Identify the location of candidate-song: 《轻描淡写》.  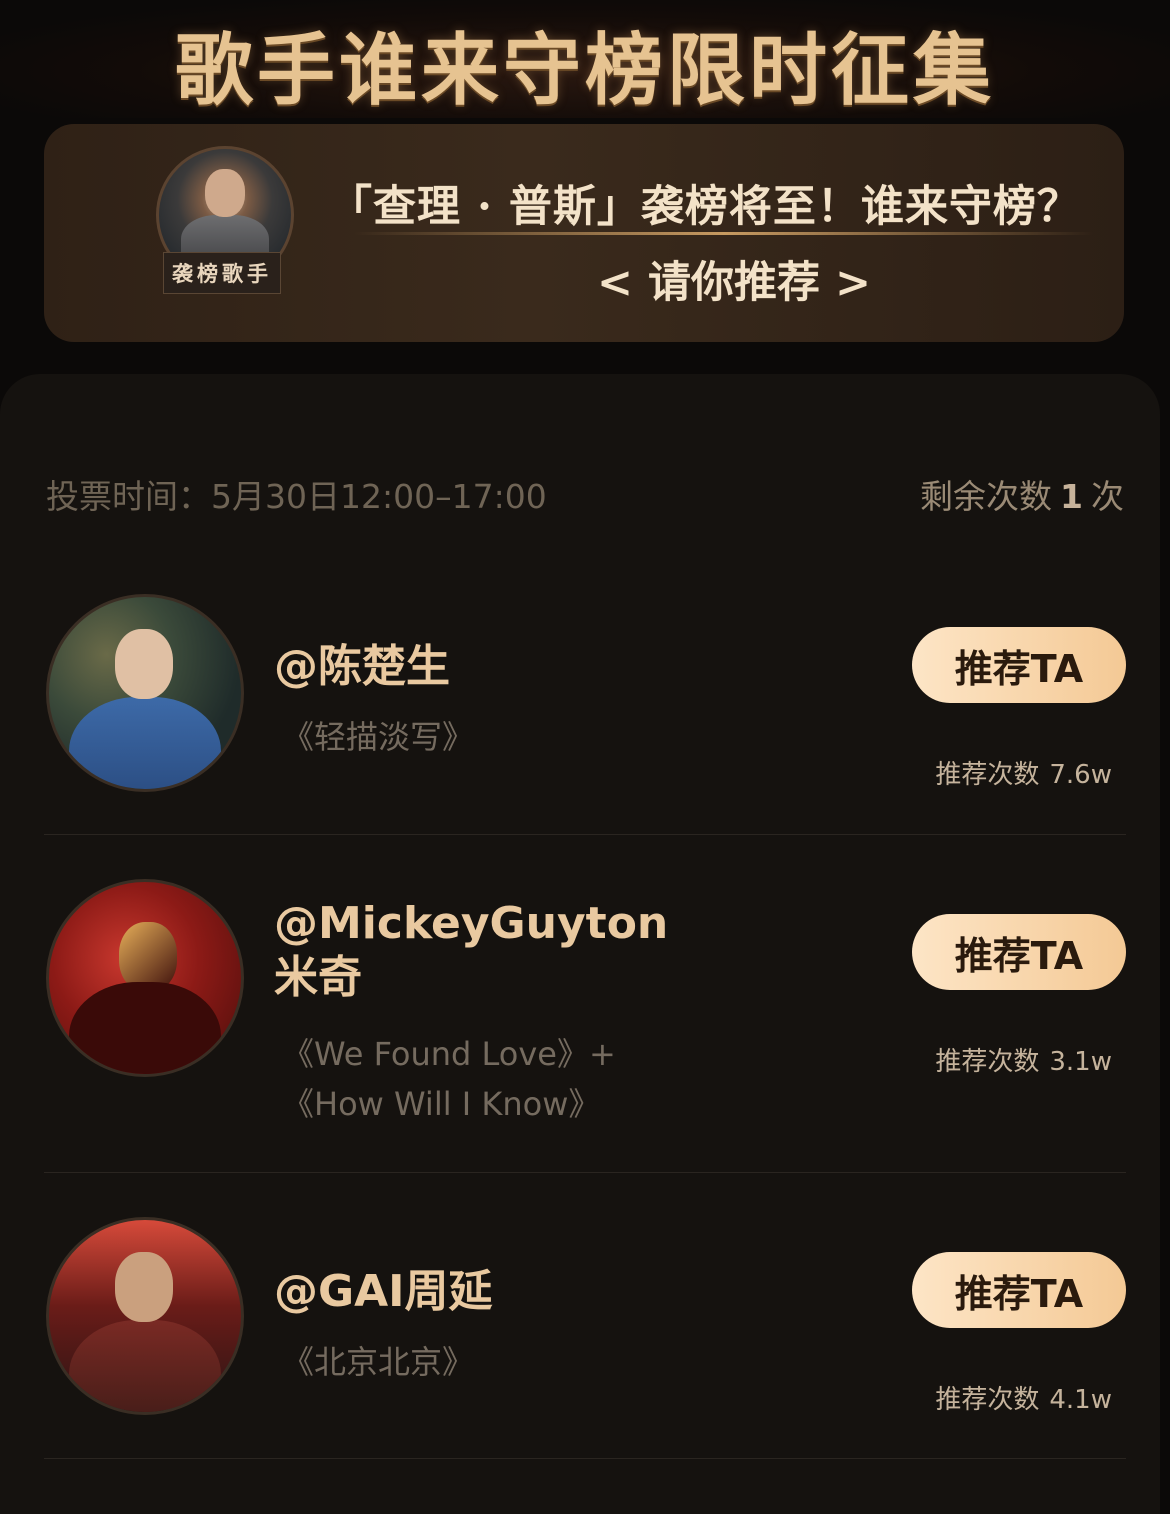
(378, 737).